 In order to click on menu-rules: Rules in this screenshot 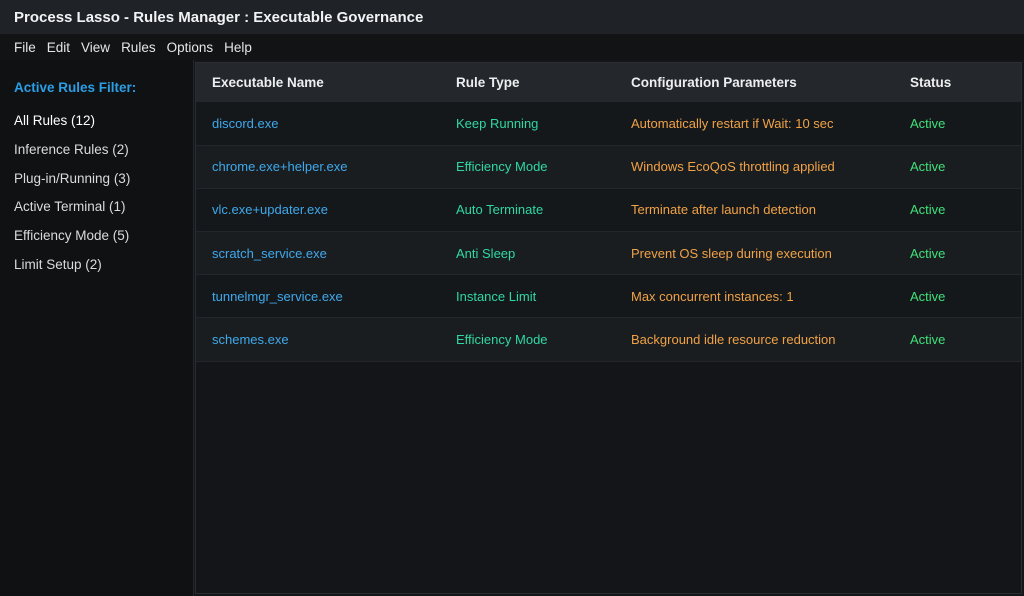, I will do `click(138, 47)`.